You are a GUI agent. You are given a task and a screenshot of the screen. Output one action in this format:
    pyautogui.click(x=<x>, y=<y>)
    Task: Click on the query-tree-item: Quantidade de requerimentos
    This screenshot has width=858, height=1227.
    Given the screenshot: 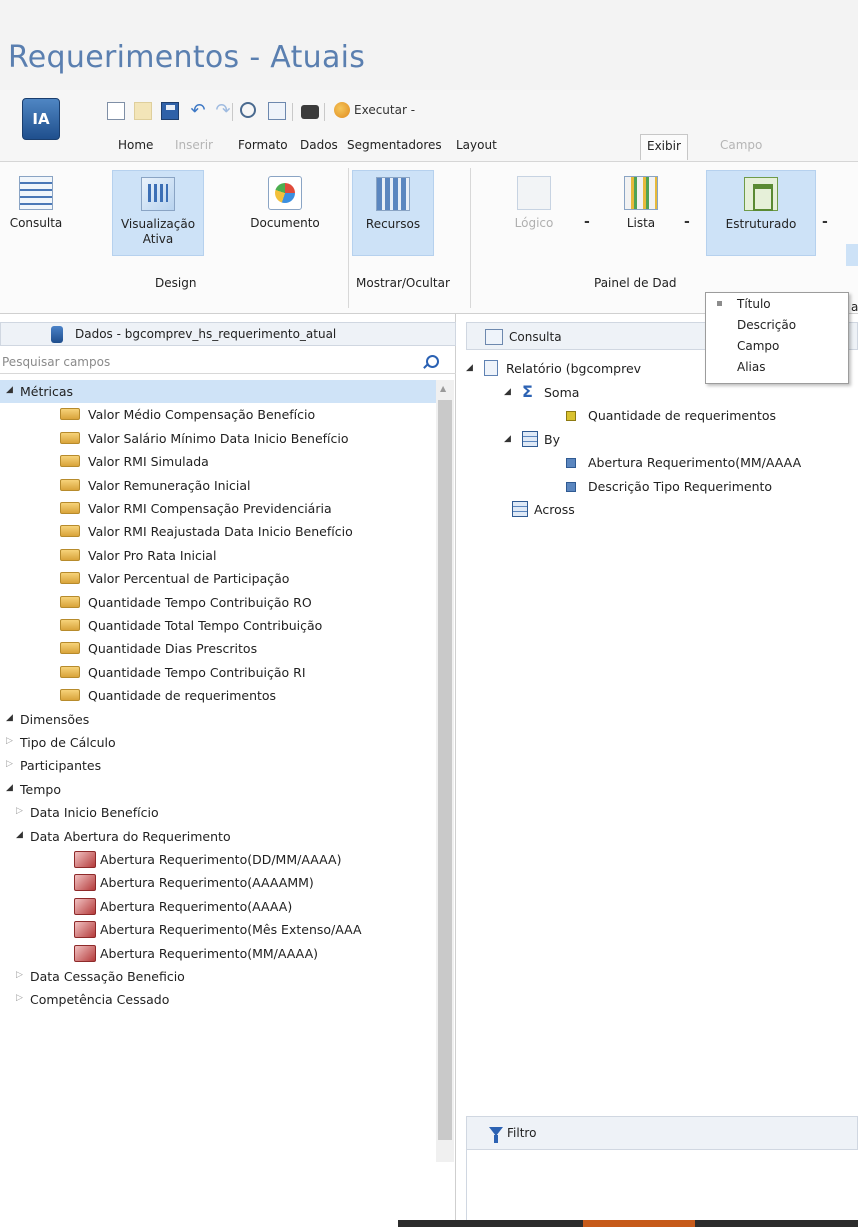 What is the action you would take?
    pyautogui.click(x=662, y=416)
    